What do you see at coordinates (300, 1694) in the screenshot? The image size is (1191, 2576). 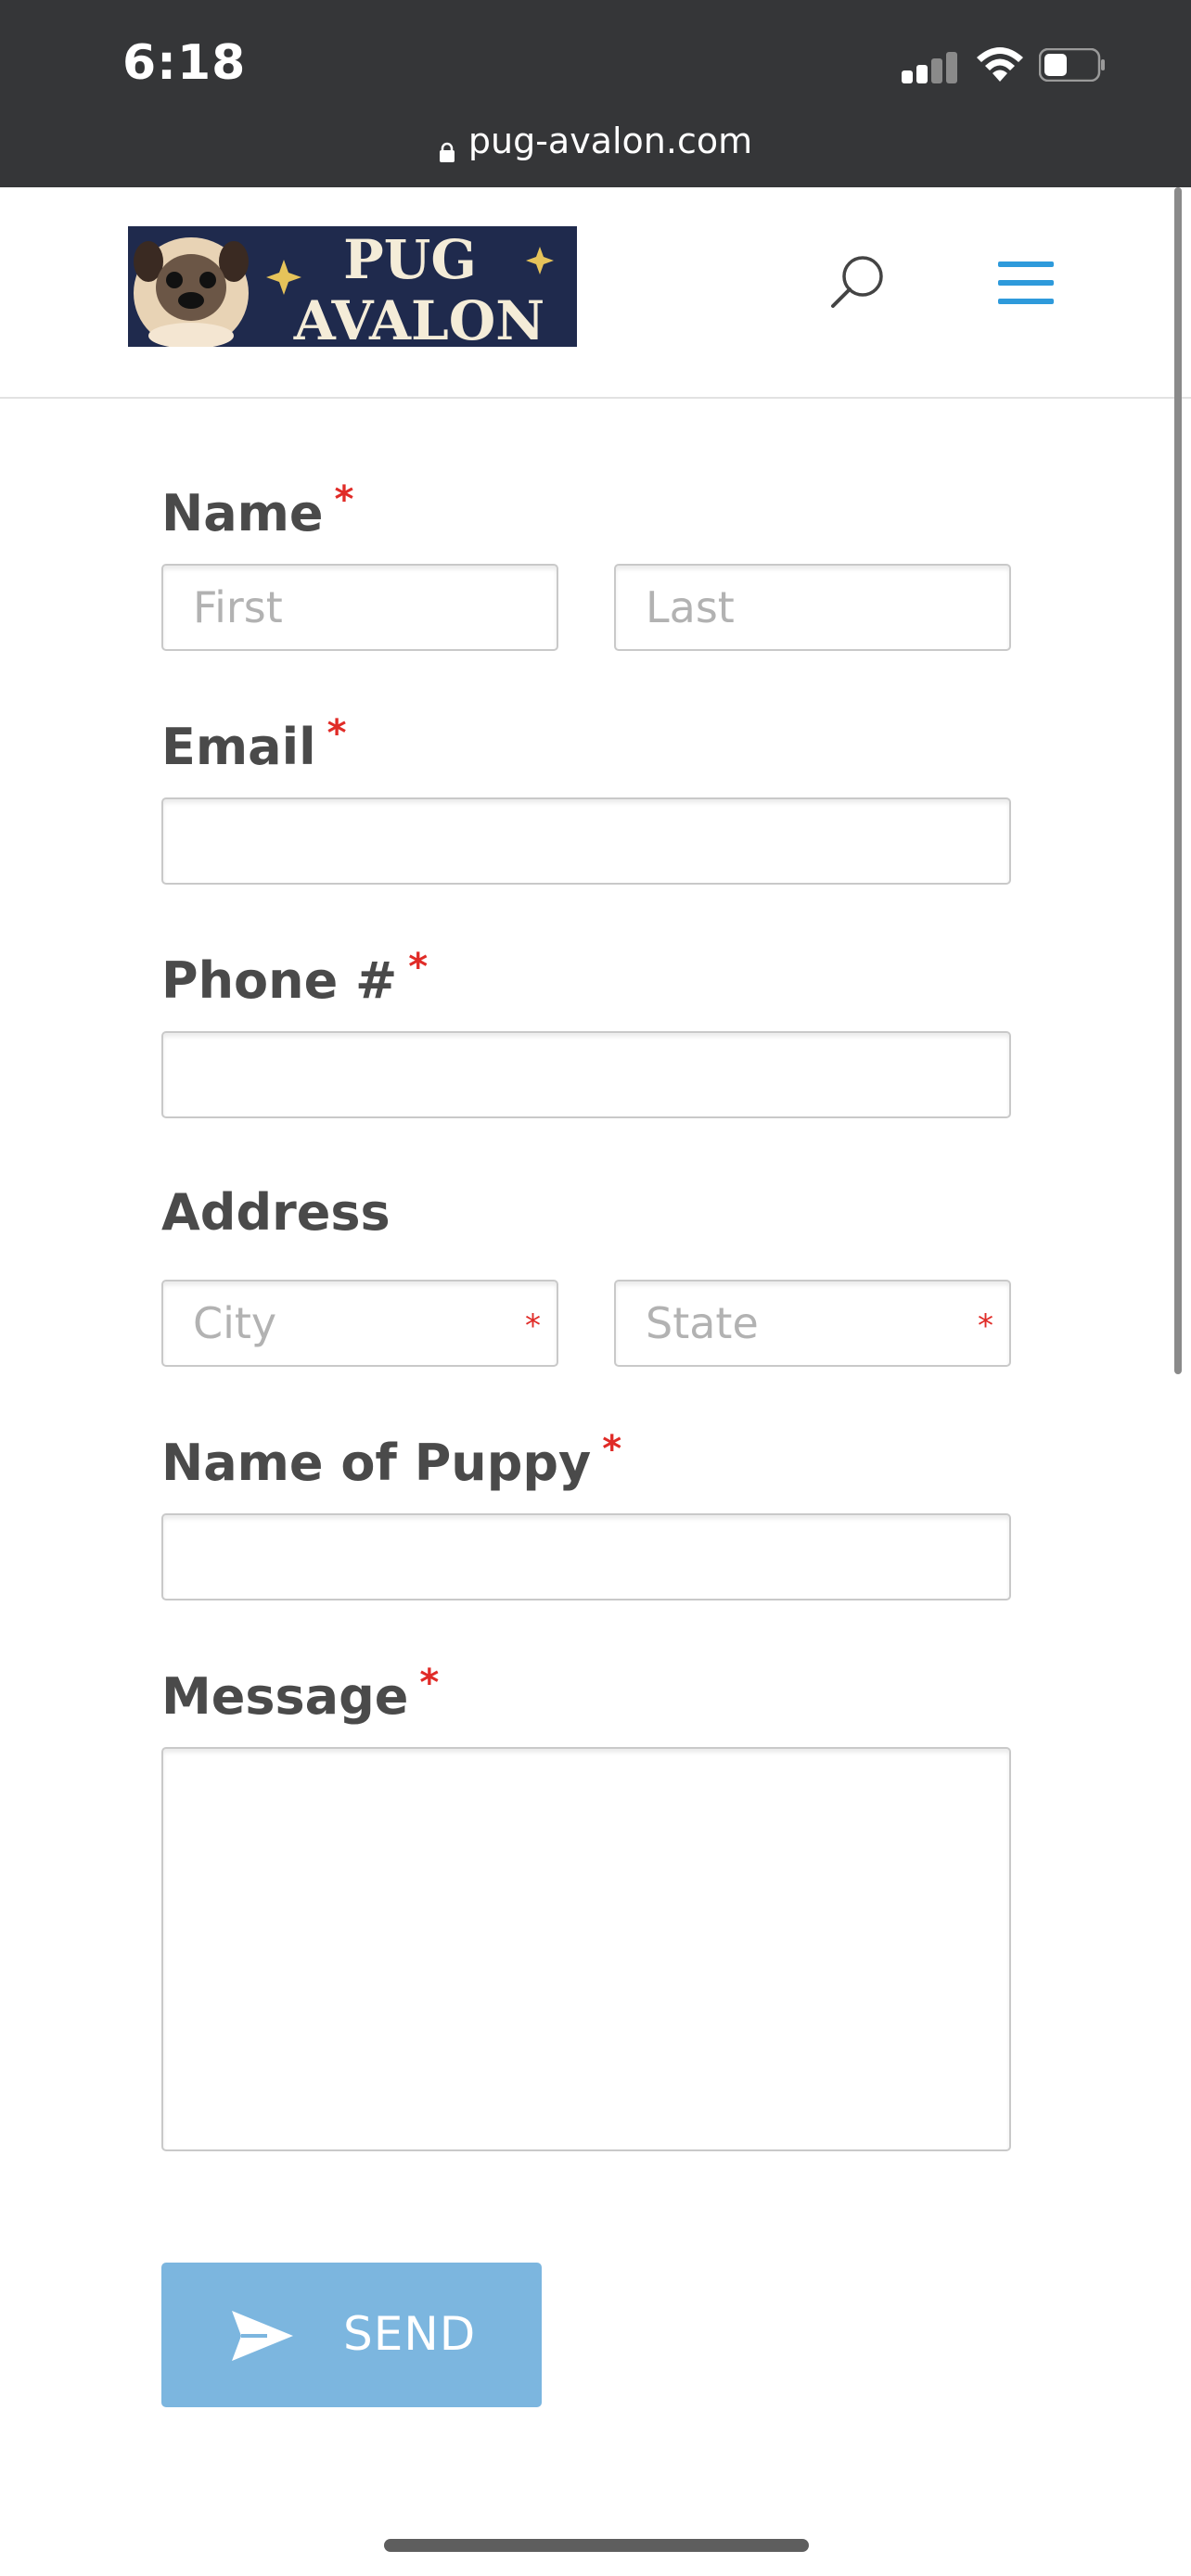 I see `message-label: Message *` at bounding box center [300, 1694].